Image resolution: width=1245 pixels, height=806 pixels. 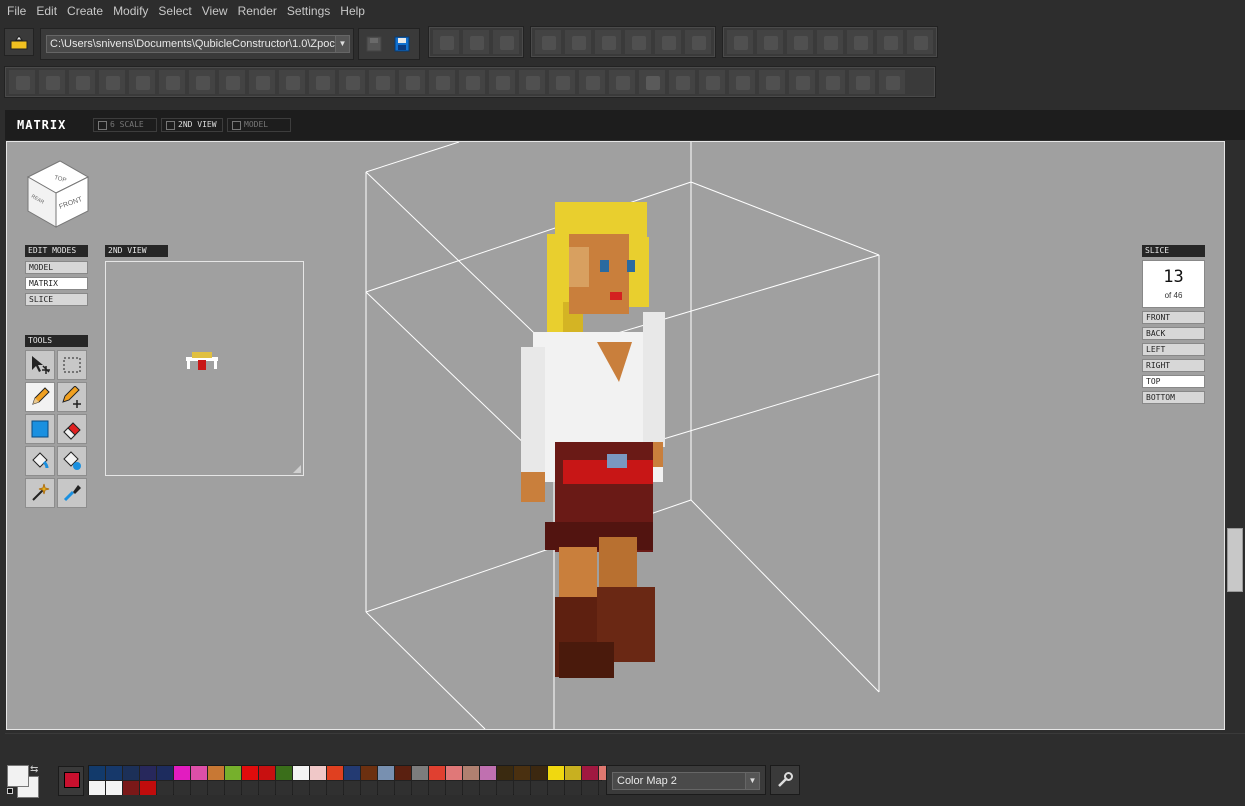 What do you see at coordinates (297, 469) in the screenshot?
I see `resize-handle-icon` at bounding box center [297, 469].